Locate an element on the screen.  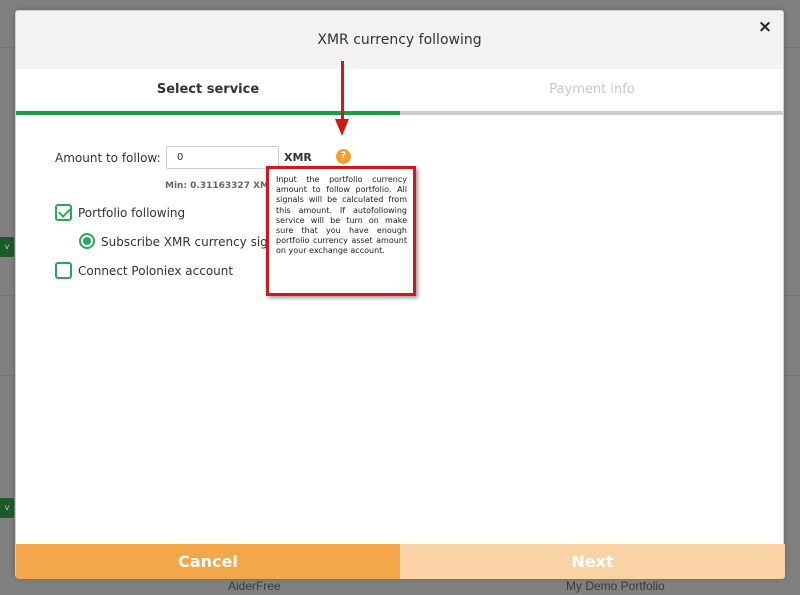
modal-header: XMR currency following × is located at coordinates (399, 40).